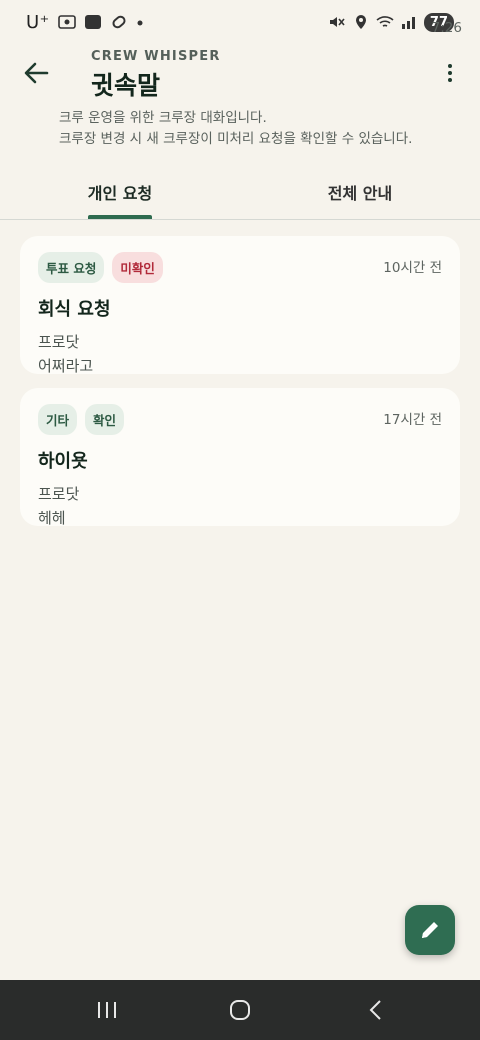 This screenshot has height=1040, width=480. I want to click on message-time: 10시간 전, so click(412, 268).